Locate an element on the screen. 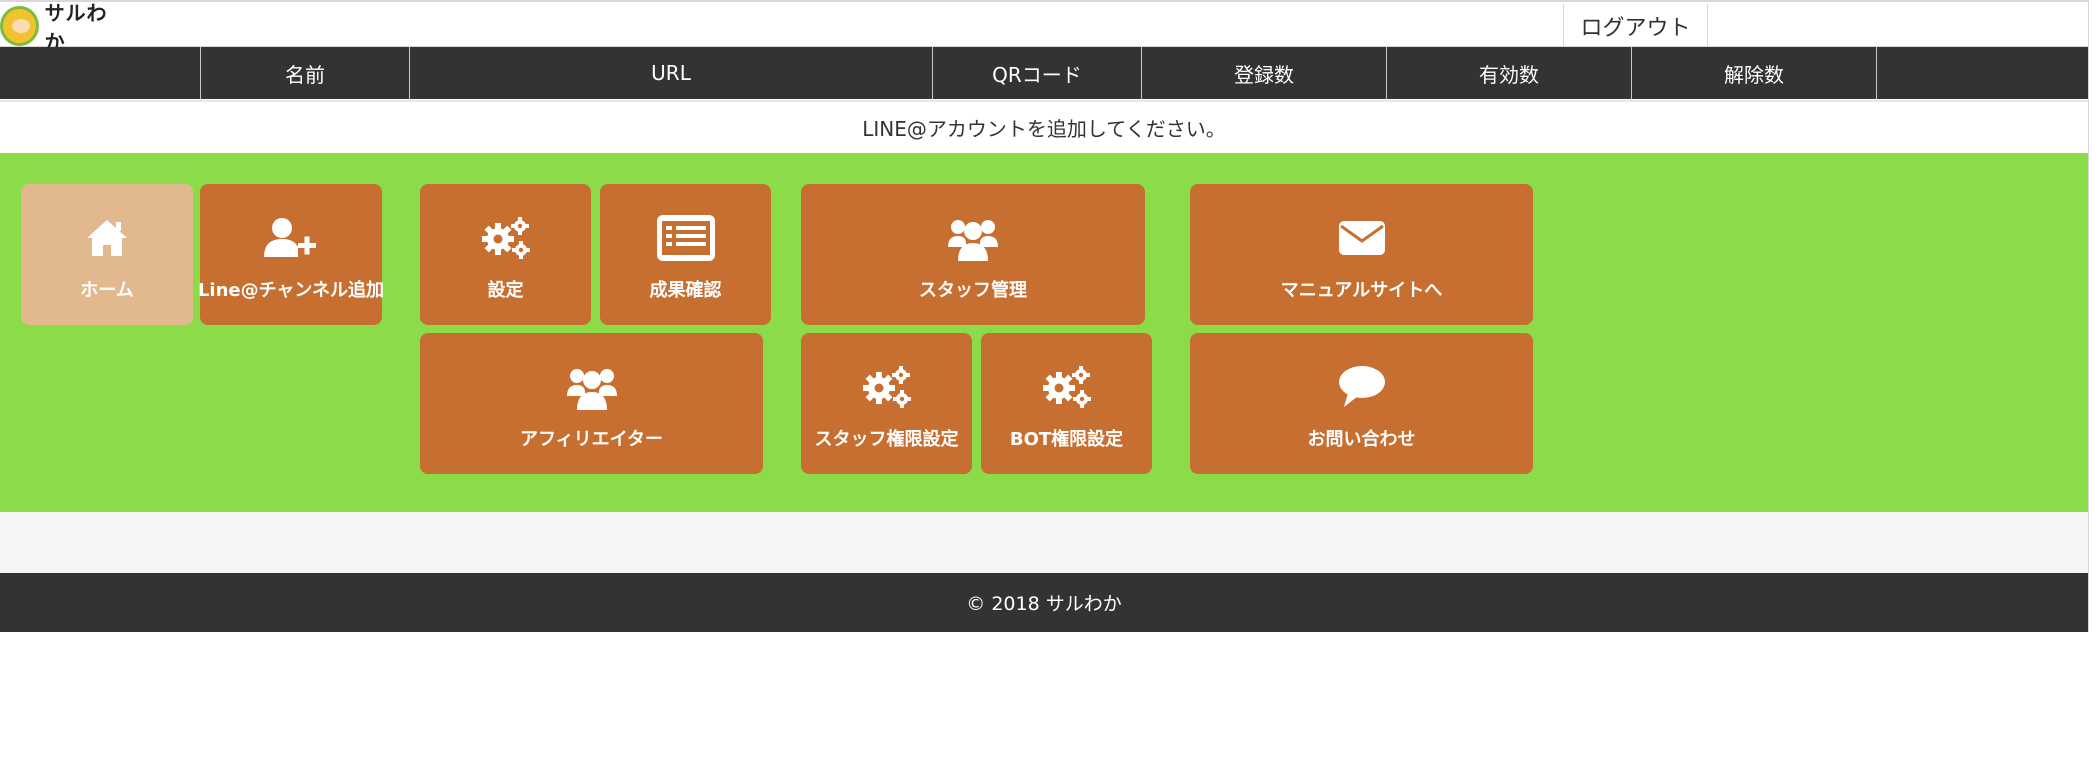 The height and width of the screenshot is (780, 2100). logout-button: ログアウト is located at coordinates (1635, 25).